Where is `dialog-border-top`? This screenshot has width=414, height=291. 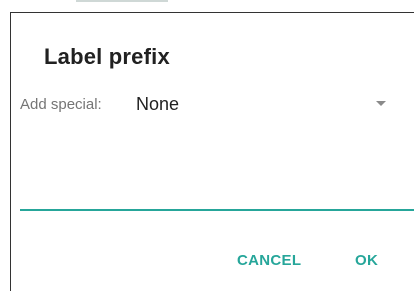 dialog-border-top is located at coordinates (212, 12).